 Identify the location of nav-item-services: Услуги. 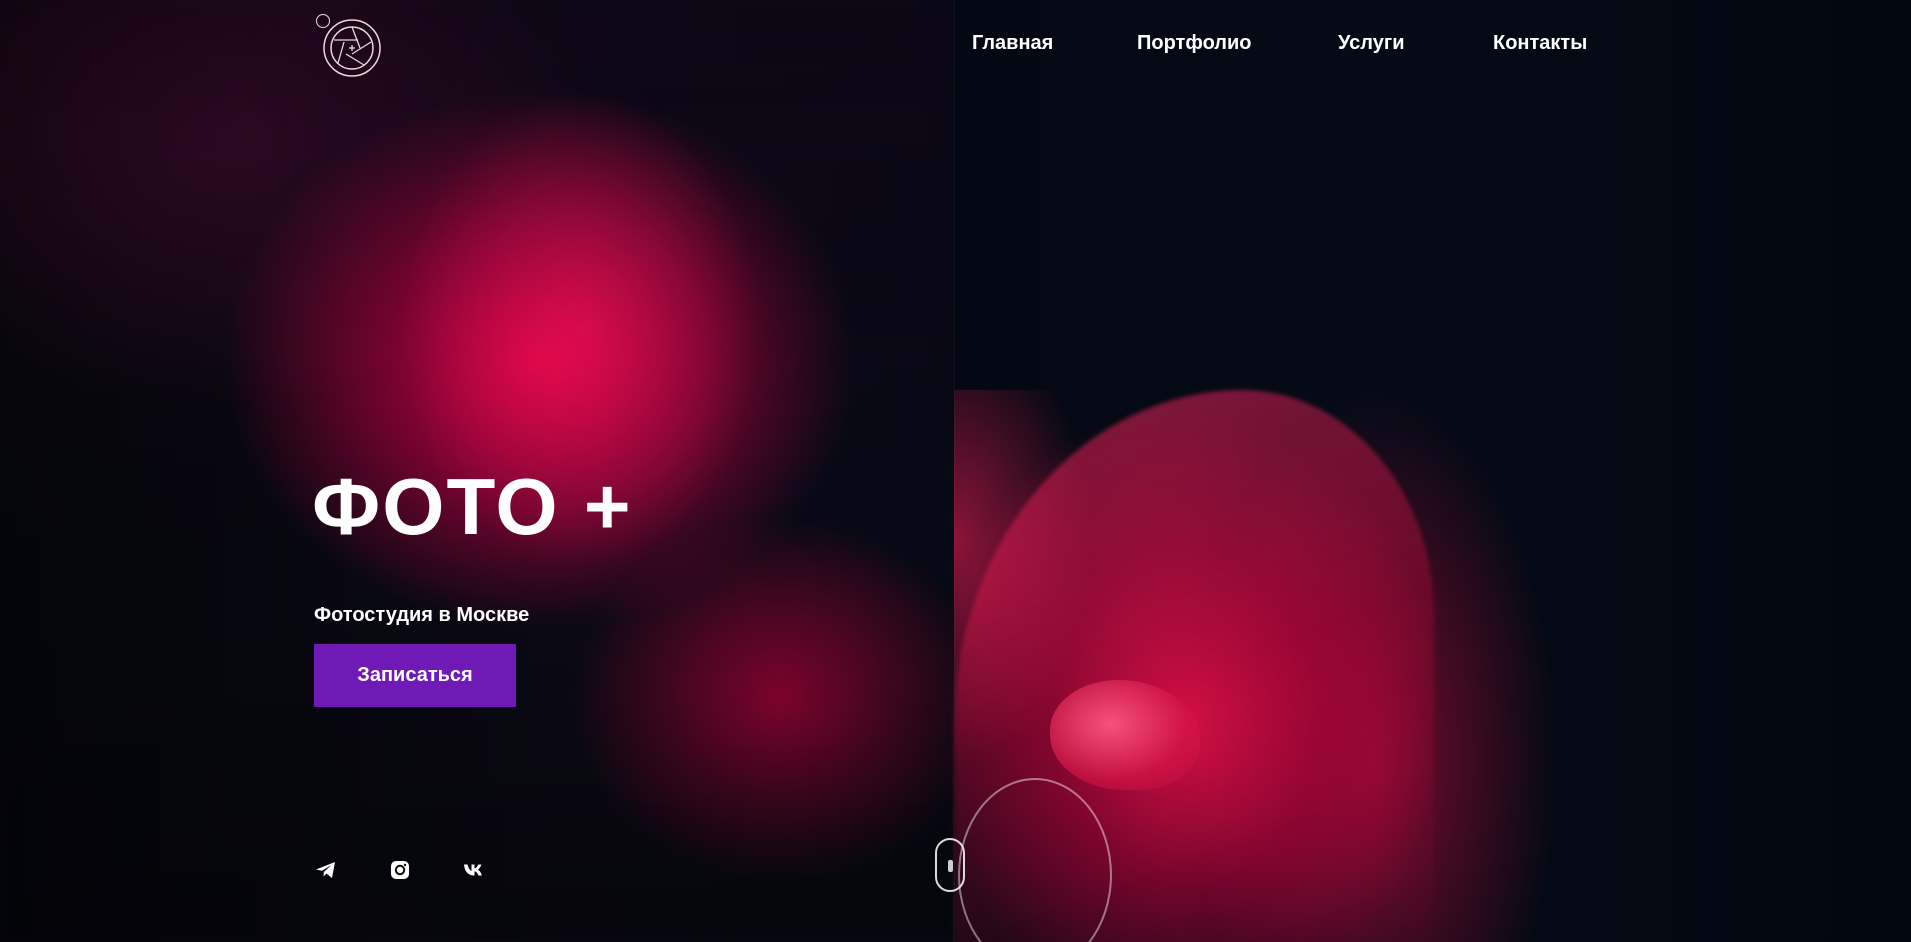
(1371, 43).